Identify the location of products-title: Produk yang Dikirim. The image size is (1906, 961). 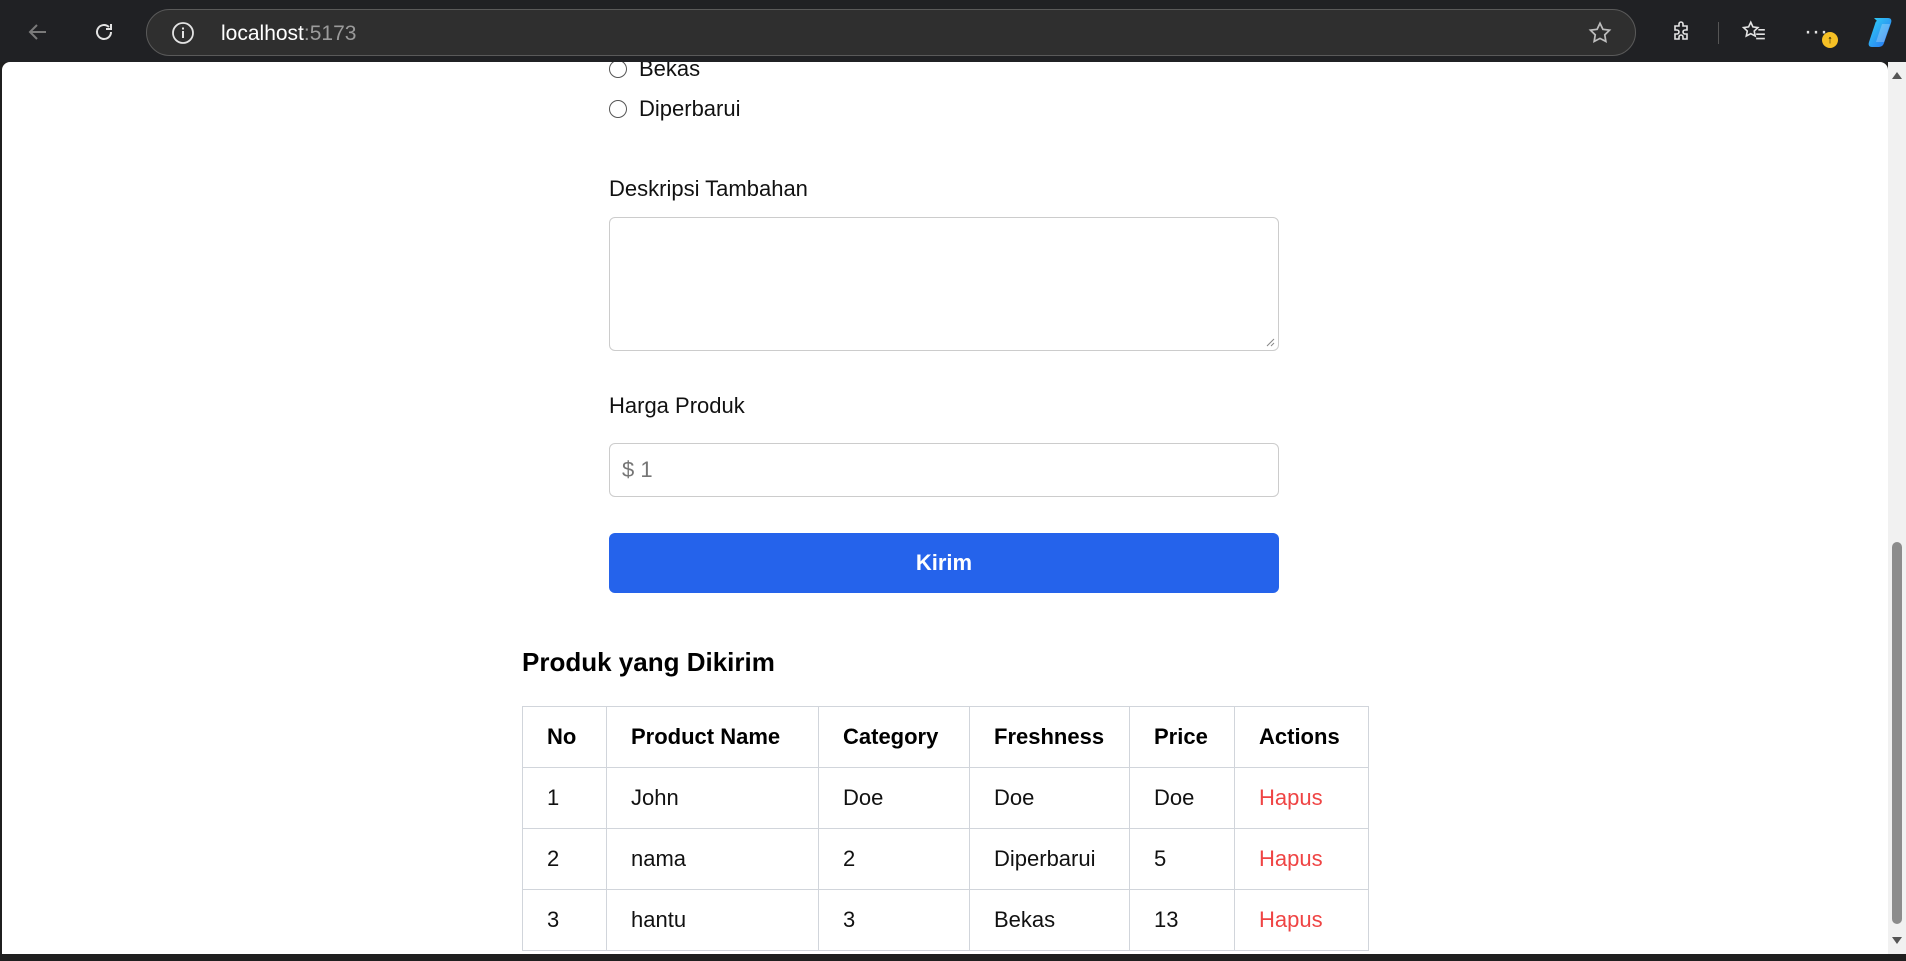
(648, 662).